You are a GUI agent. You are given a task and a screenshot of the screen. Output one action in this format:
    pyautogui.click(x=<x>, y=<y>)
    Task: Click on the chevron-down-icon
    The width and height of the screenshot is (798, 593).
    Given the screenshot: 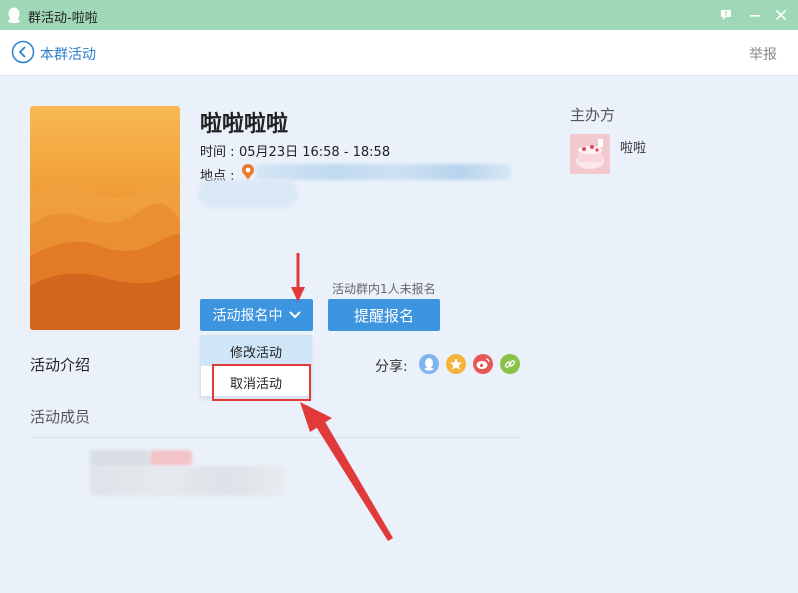 What is the action you would take?
    pyautogui.click(x=294, y=315)
    